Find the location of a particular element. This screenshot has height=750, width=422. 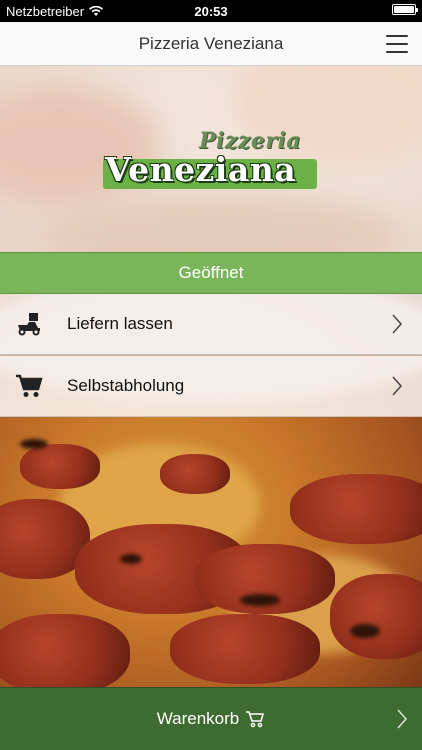

status-right is located at coordinates (405, 9).